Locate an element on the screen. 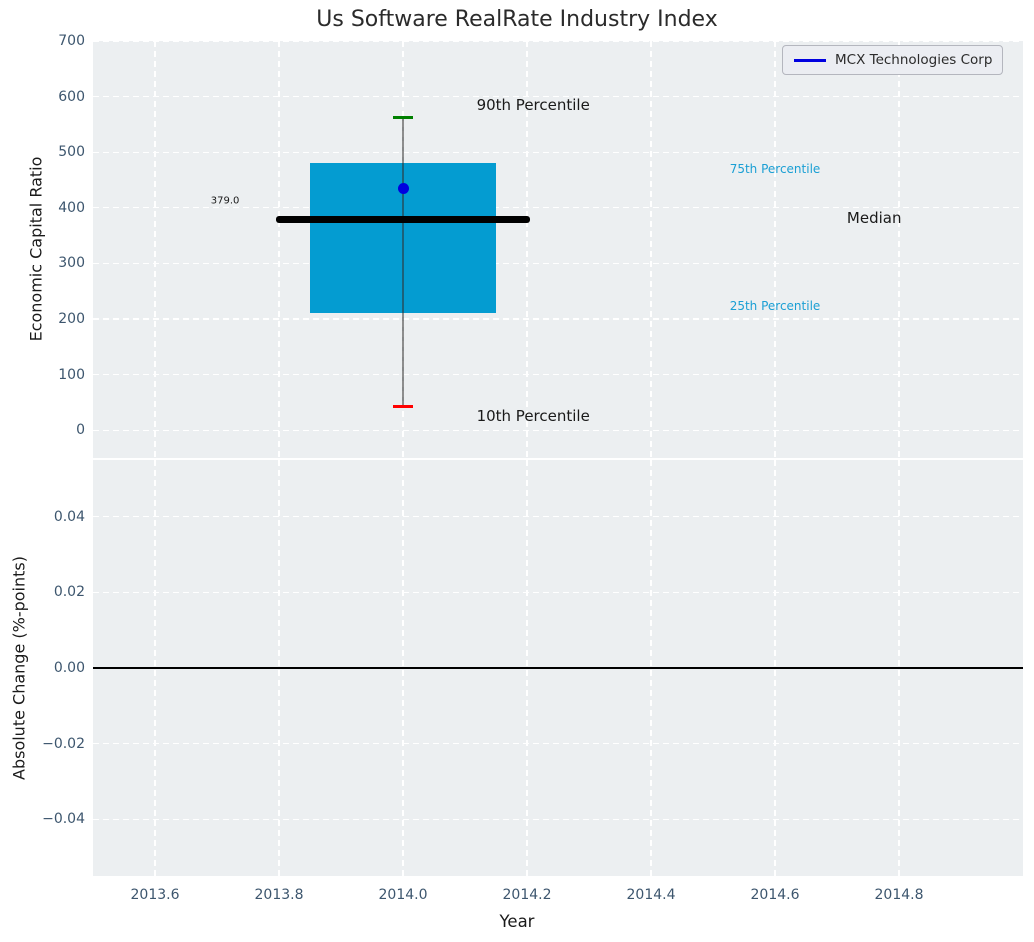 The width and height of the screenshot is (1034, 942). chart-title: Us Software RealRate Industry Index is located at coordinates (517, 19).